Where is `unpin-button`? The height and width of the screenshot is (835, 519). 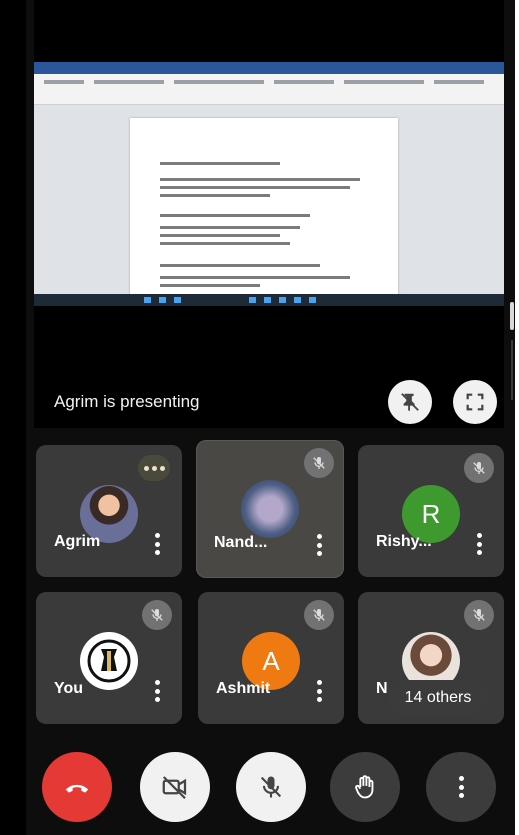
unpin-button is located at coordinates (410, 402).